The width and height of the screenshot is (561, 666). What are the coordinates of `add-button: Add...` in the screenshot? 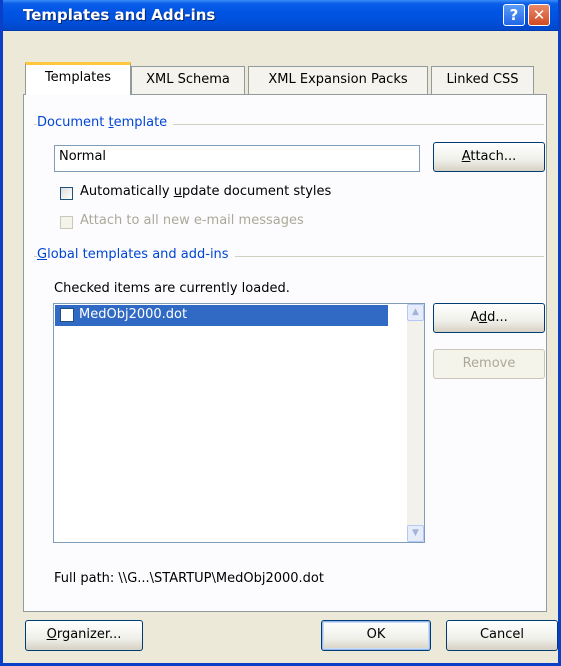 It's located at (489, 318).